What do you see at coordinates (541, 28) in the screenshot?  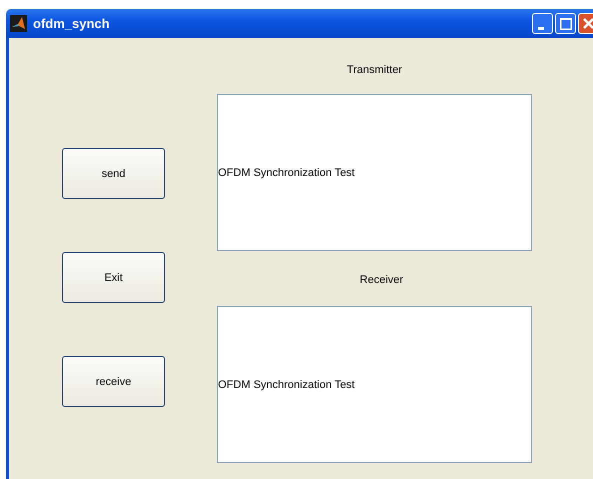 I see `minimize-icon` at bounding box center [541, 28].